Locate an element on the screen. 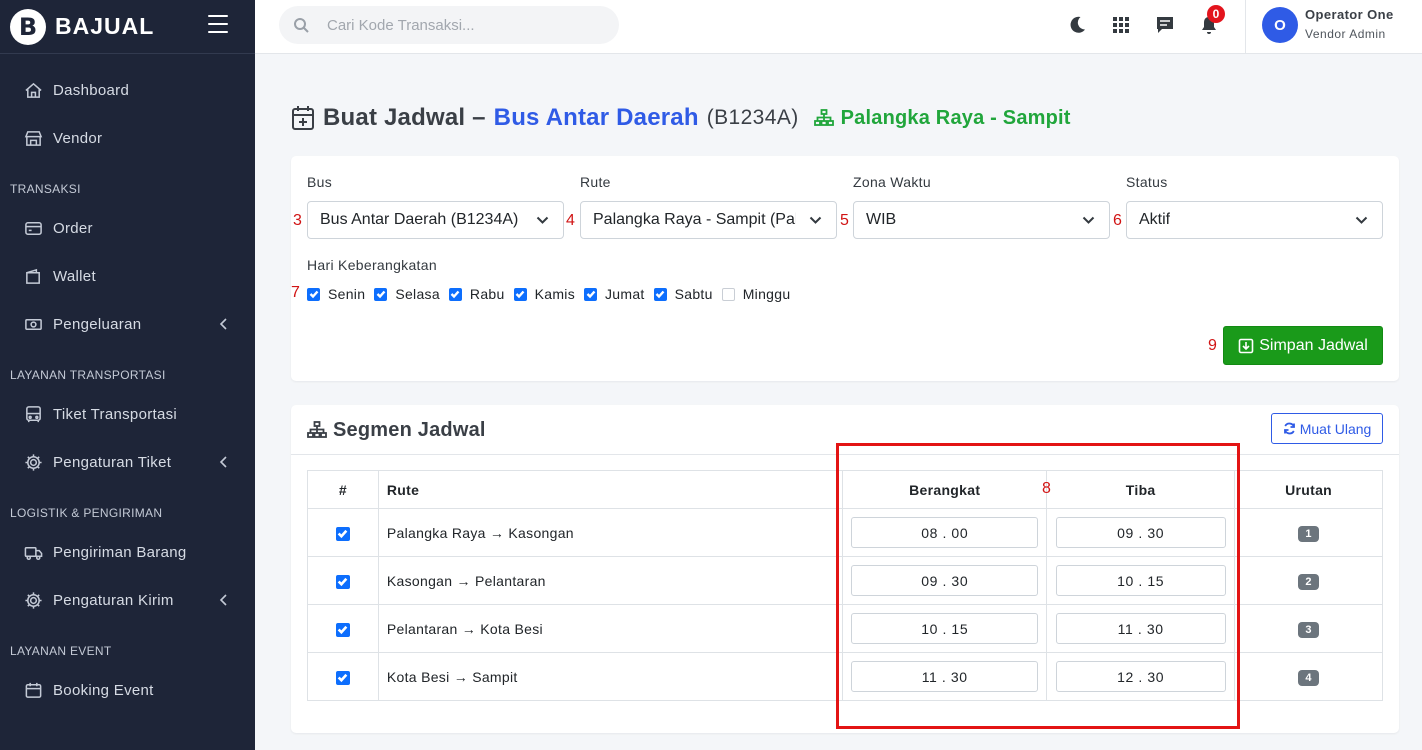 Image resolution: width=1422 pixels, height=750 pixels. notifications-button: 0 is located at coordinates (1211, 20).